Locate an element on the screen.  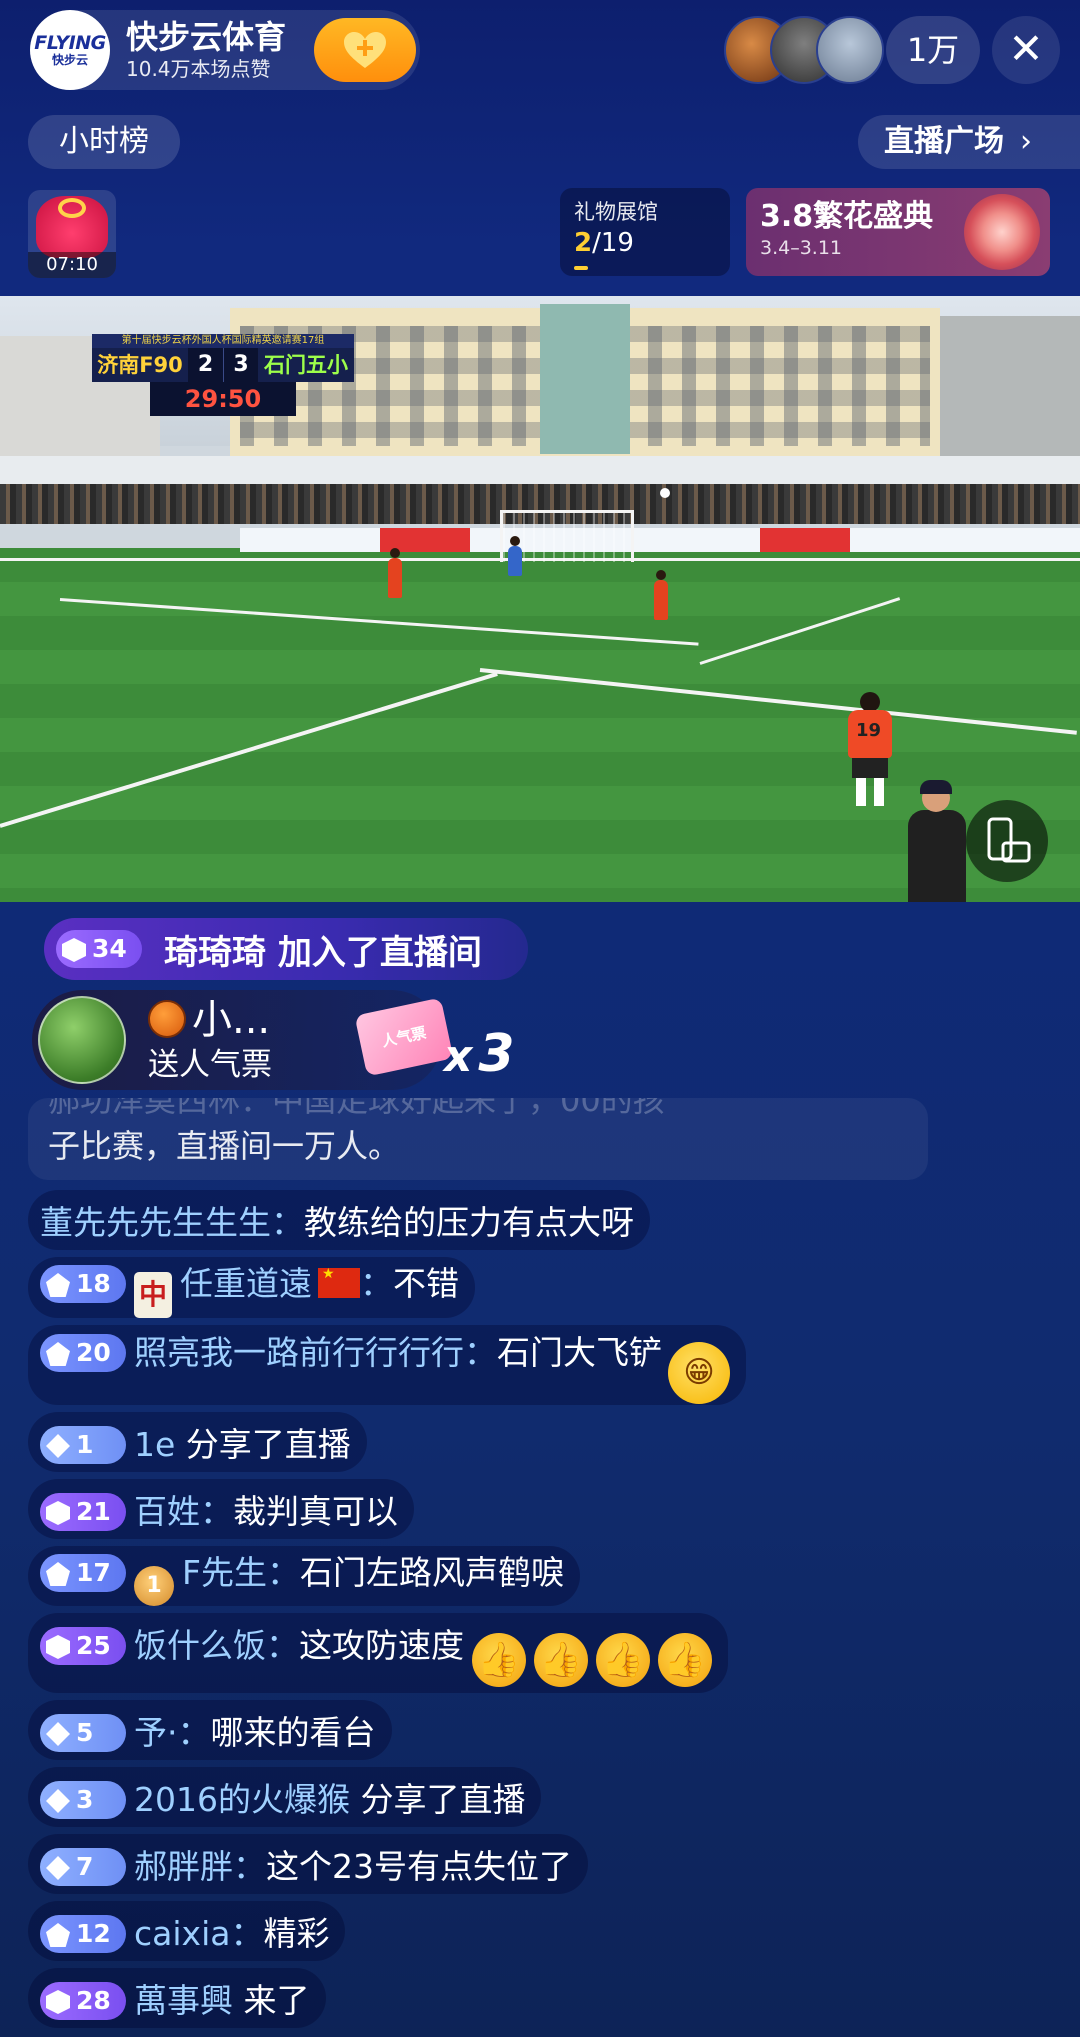
gift-hall-button: 礼物展馆 2/19 is located at coordinates (645, 232).